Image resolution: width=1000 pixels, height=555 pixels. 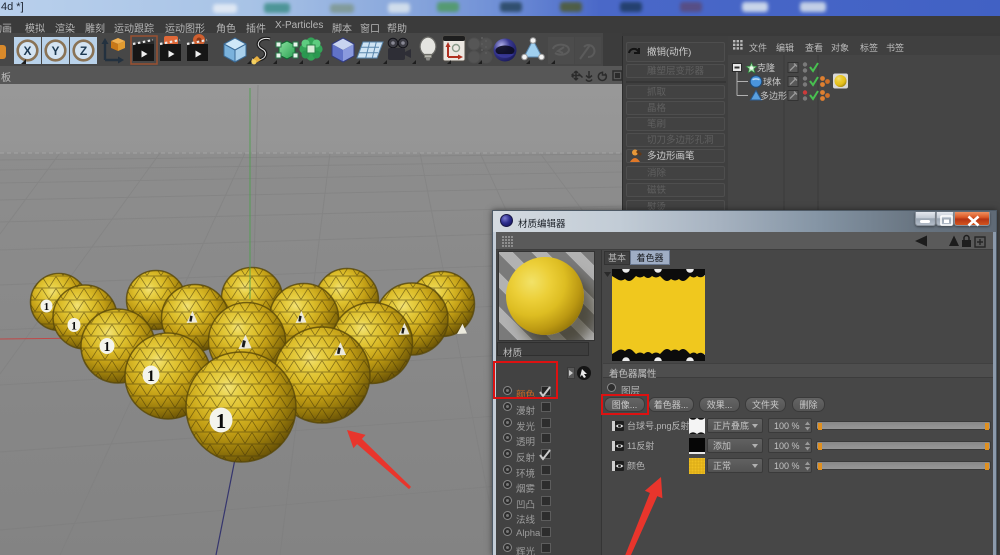 What do you see at coordinates (27, 51) in the screenshot?
I see `svg-text: X` at bounding box center [27, 51].